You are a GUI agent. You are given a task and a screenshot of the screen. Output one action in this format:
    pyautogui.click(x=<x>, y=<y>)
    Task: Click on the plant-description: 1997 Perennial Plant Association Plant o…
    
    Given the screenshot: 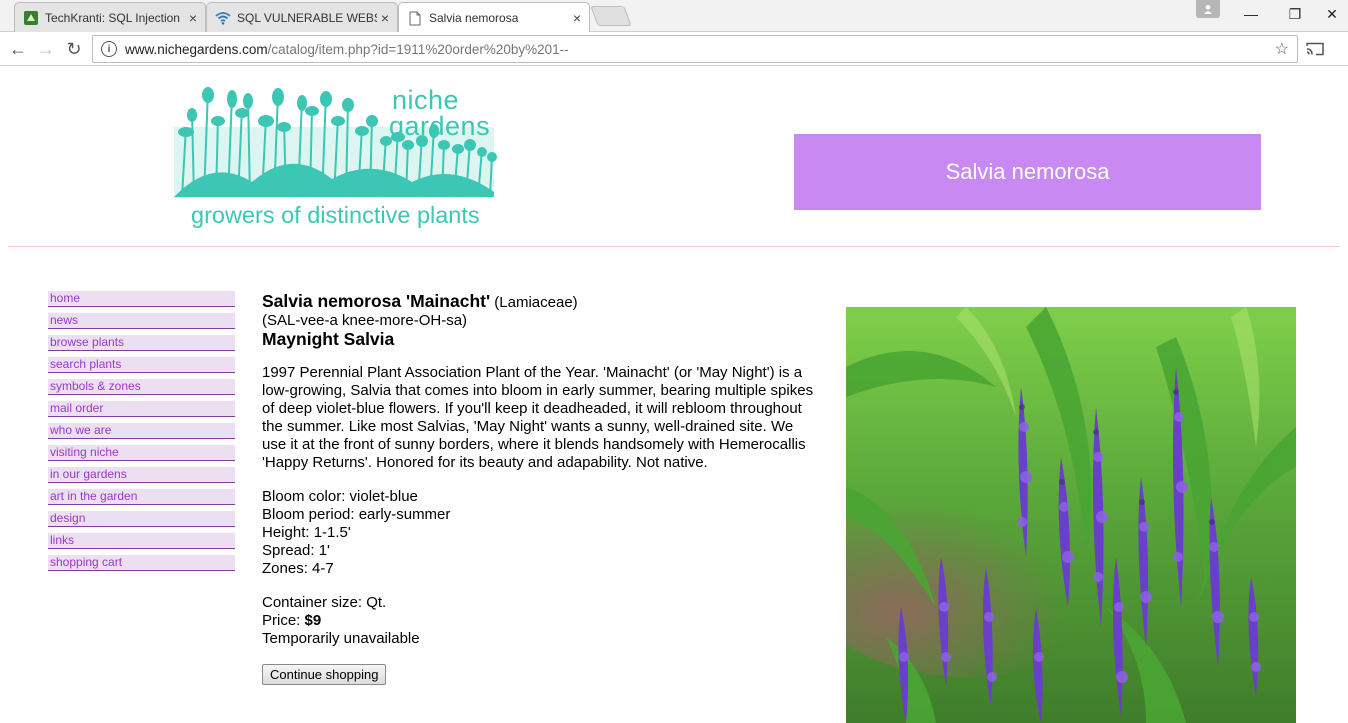 What is the action you would take?
    pyautogui.click(x=538, y=417)
    